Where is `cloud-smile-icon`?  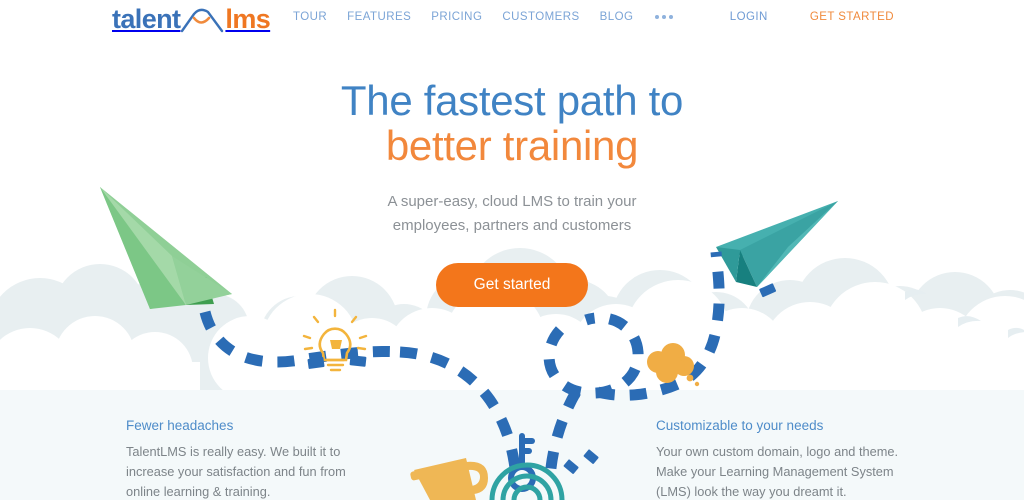 cloud-smile-icon is located at coordinates (202, 20).